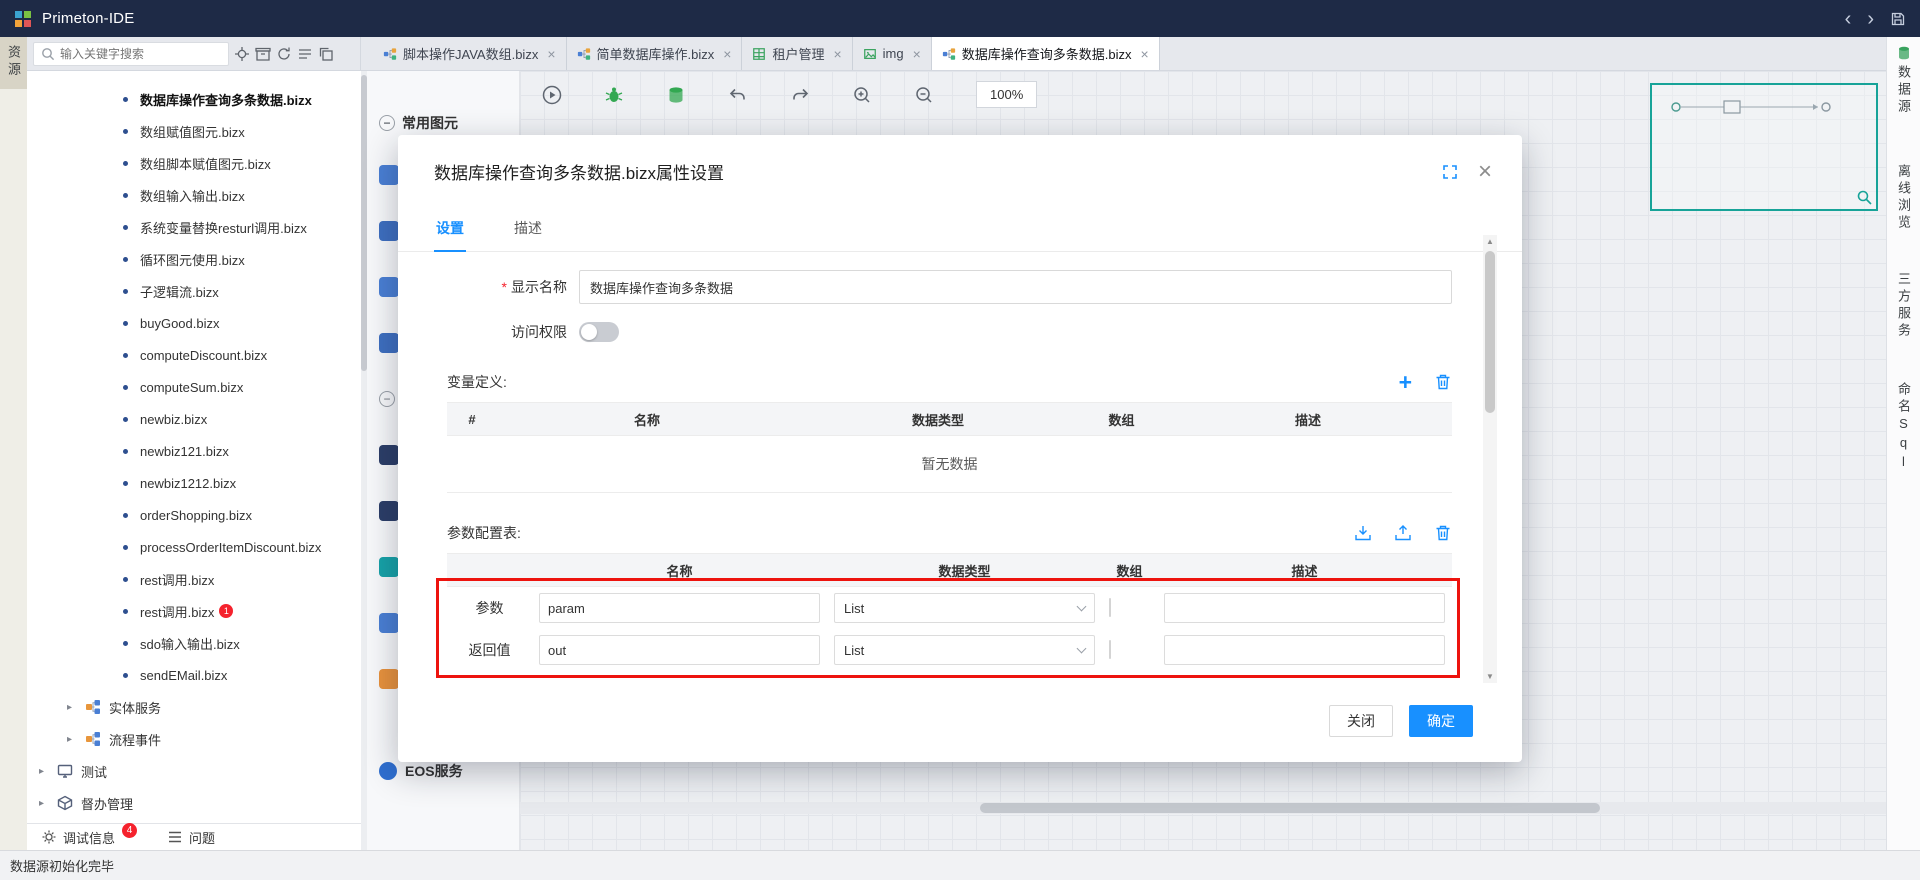 The width and height of the screenshot is (1920, 880). I want to click on tab-script-java-array: 脚本操作JAVA数组.bizx ×, so click(470, 53).